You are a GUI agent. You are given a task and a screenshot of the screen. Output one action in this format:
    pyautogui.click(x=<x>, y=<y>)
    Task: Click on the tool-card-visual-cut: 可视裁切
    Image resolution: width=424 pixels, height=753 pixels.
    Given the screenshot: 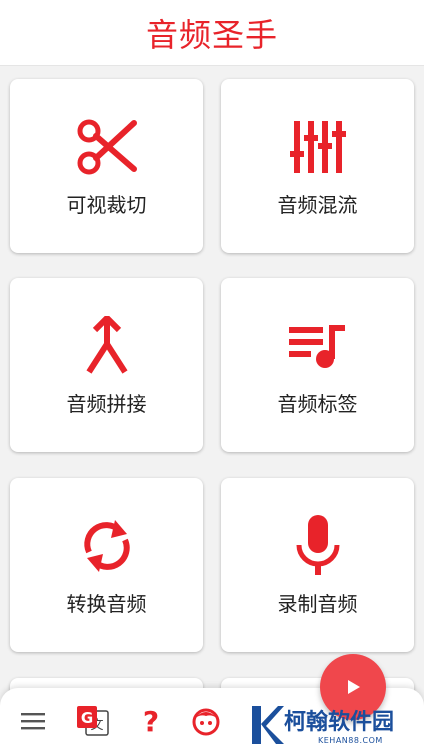 What is the action you would take?
    pyautogui.click(x=106, y=166)
    